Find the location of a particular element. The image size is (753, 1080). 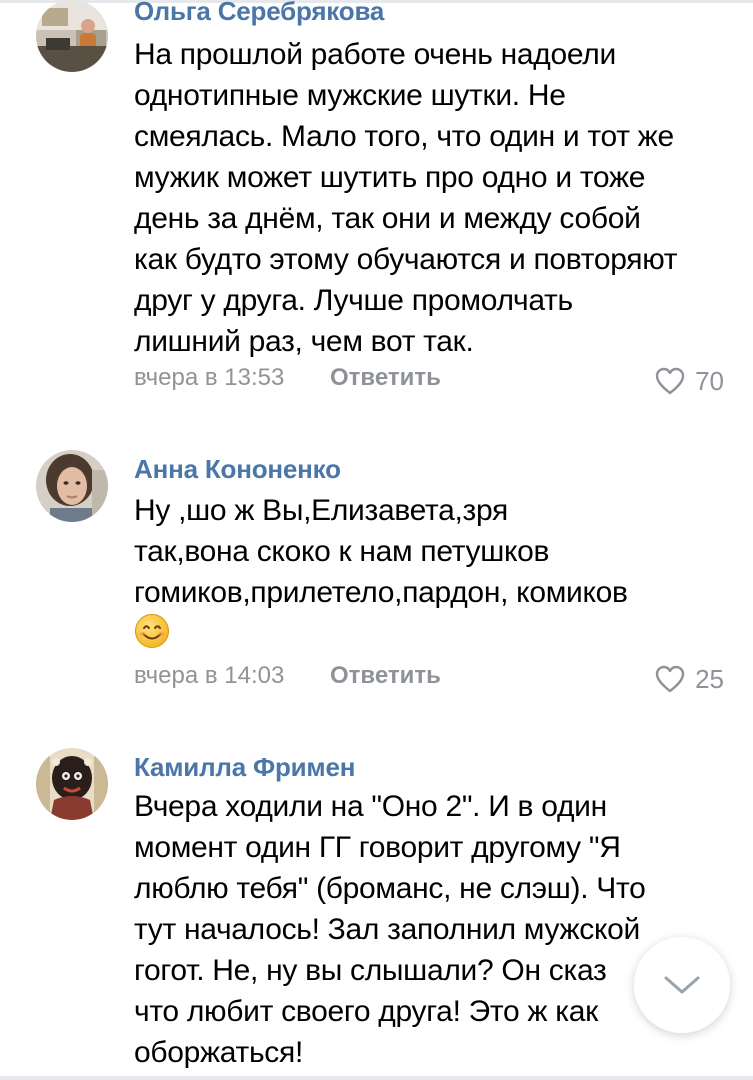

avatar-drawing-icon is located at coordinates (72, 784).